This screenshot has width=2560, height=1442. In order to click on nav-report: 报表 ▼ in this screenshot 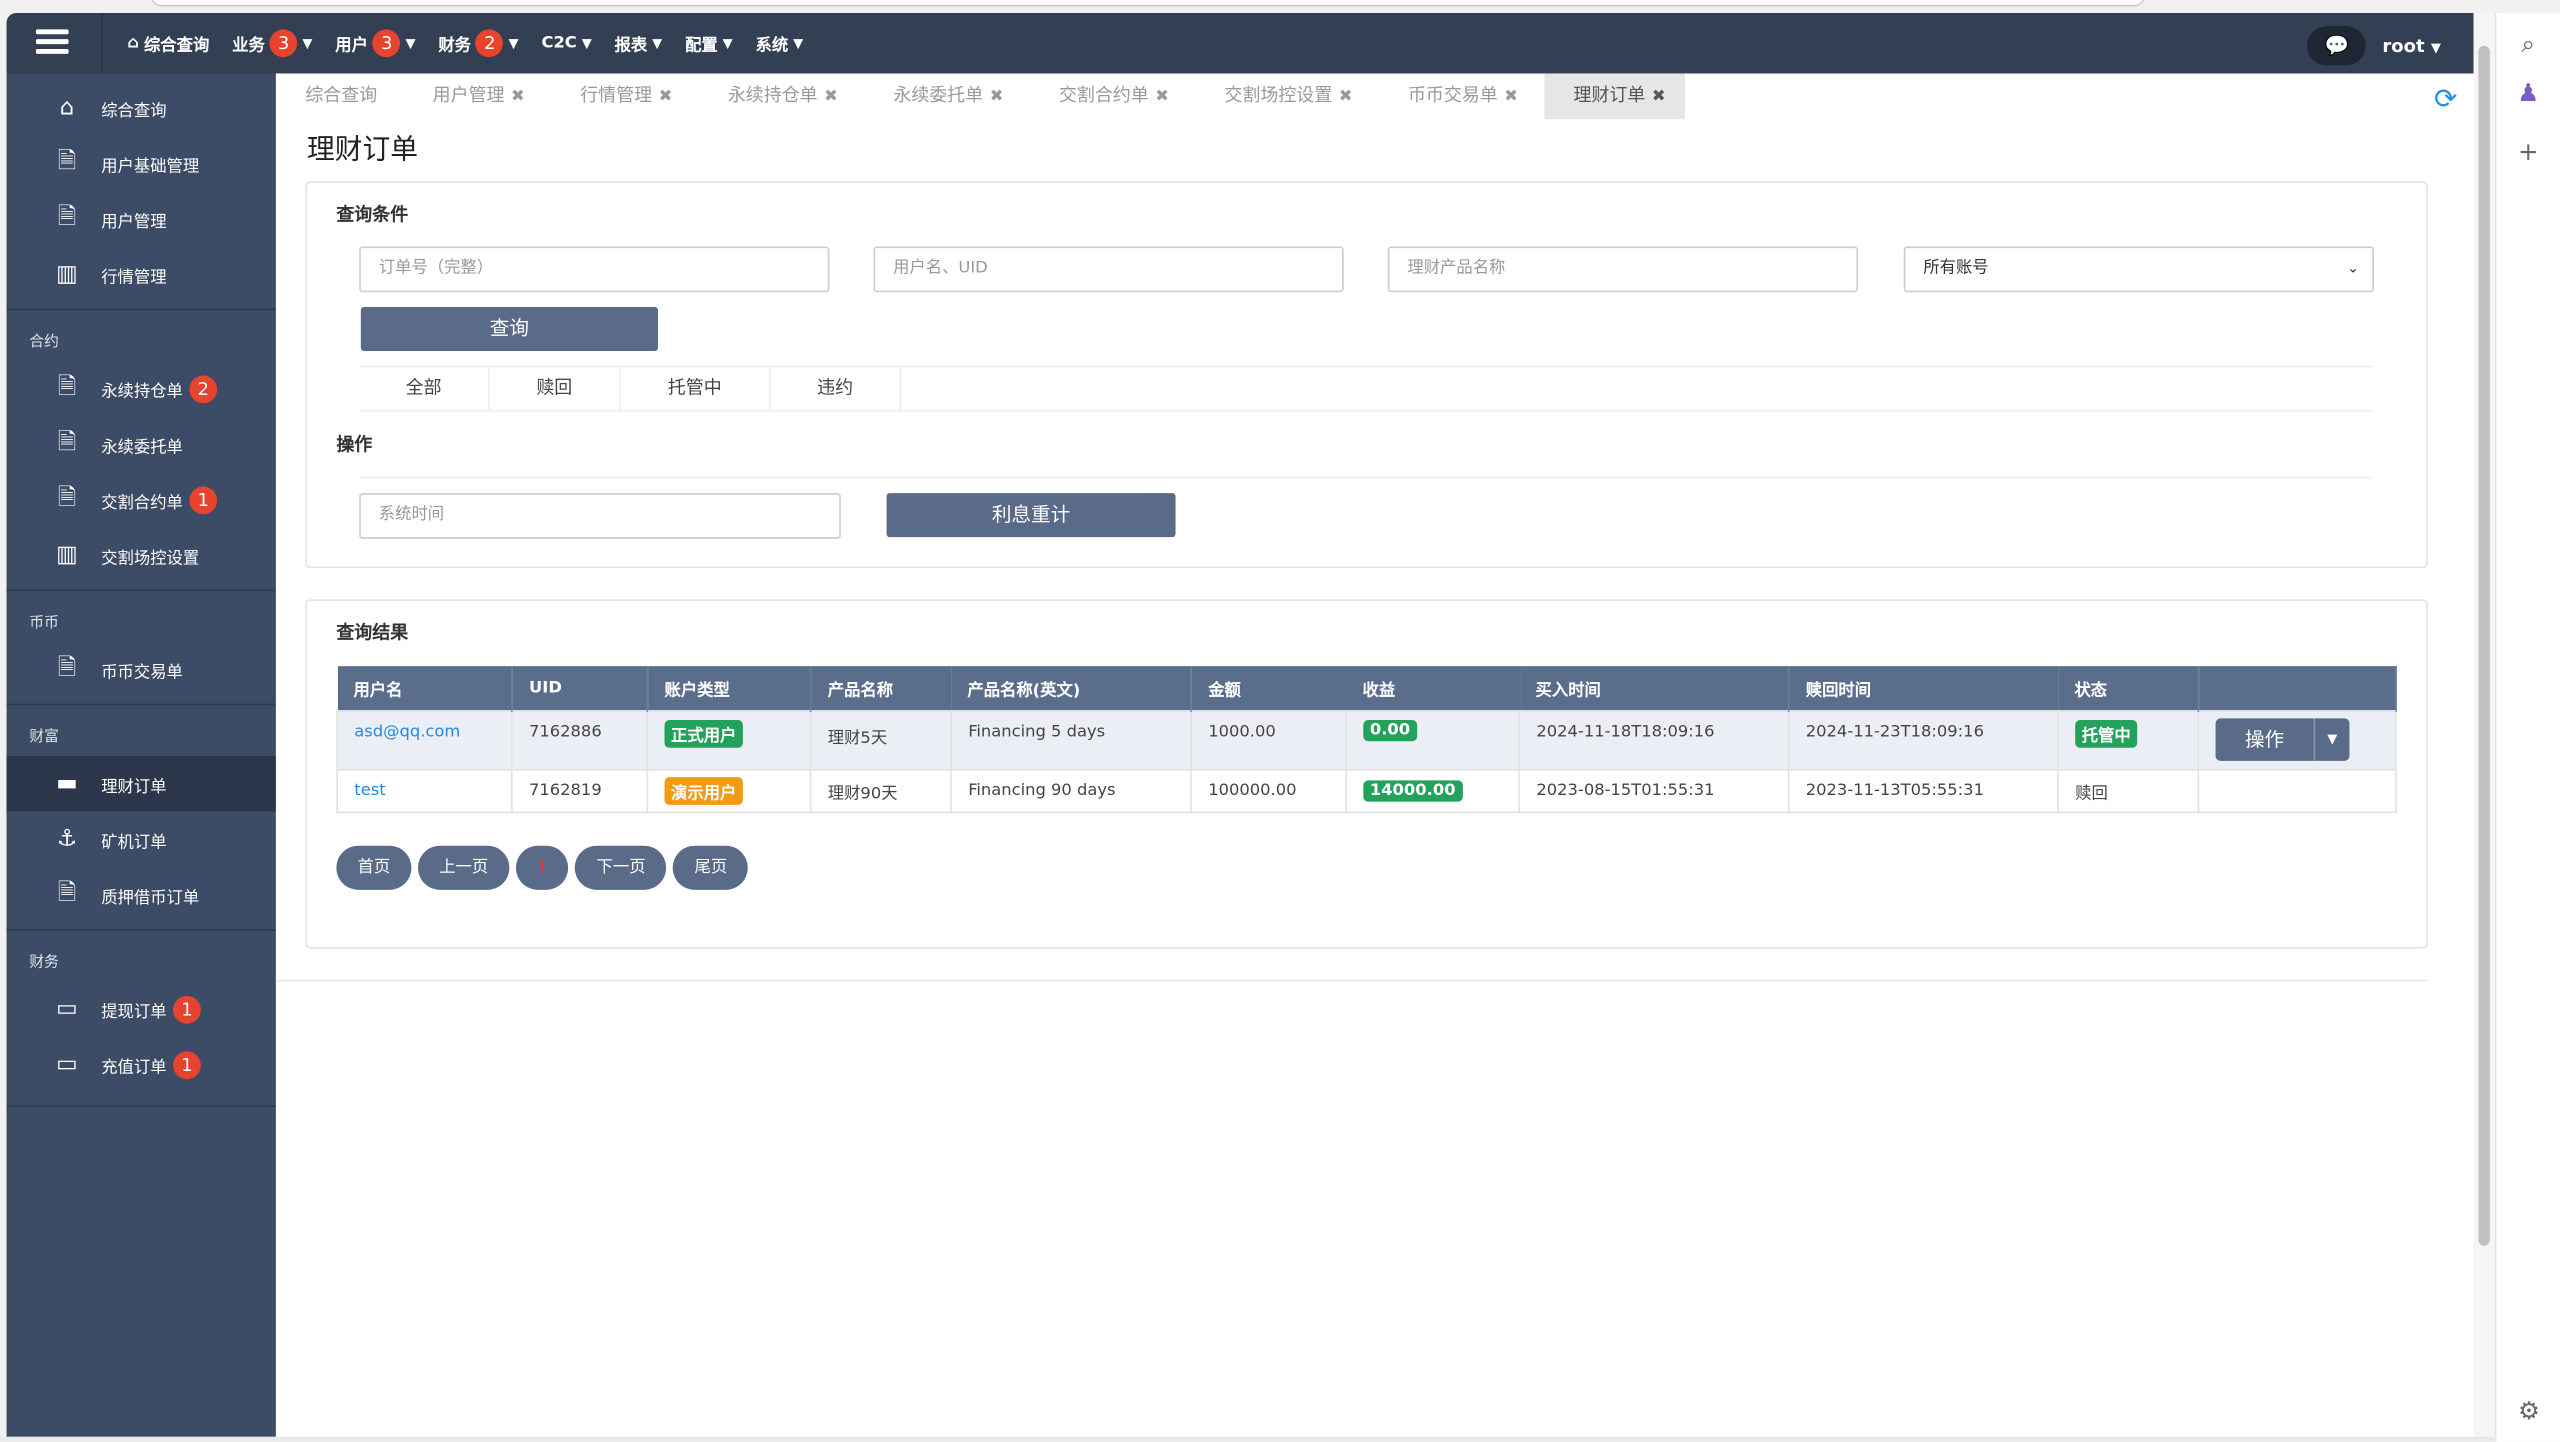, I will do `click(639, 43)`.